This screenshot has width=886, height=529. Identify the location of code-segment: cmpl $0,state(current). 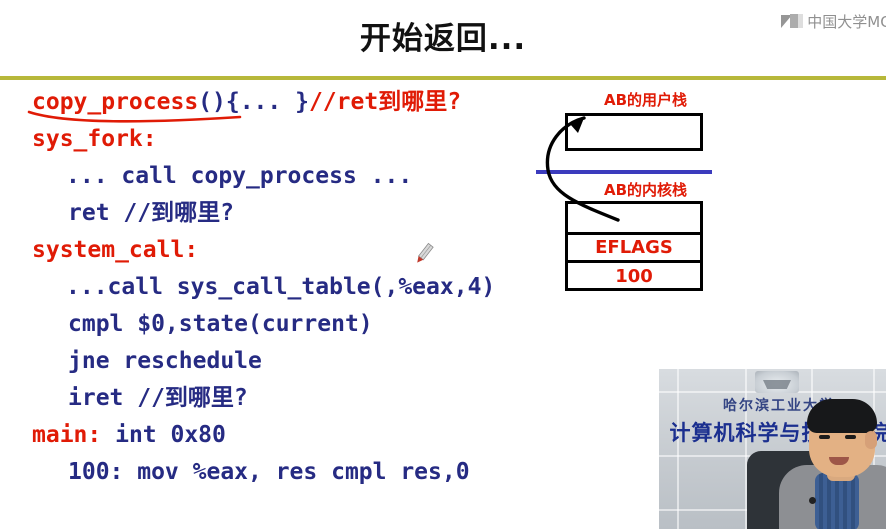
(220, 324).